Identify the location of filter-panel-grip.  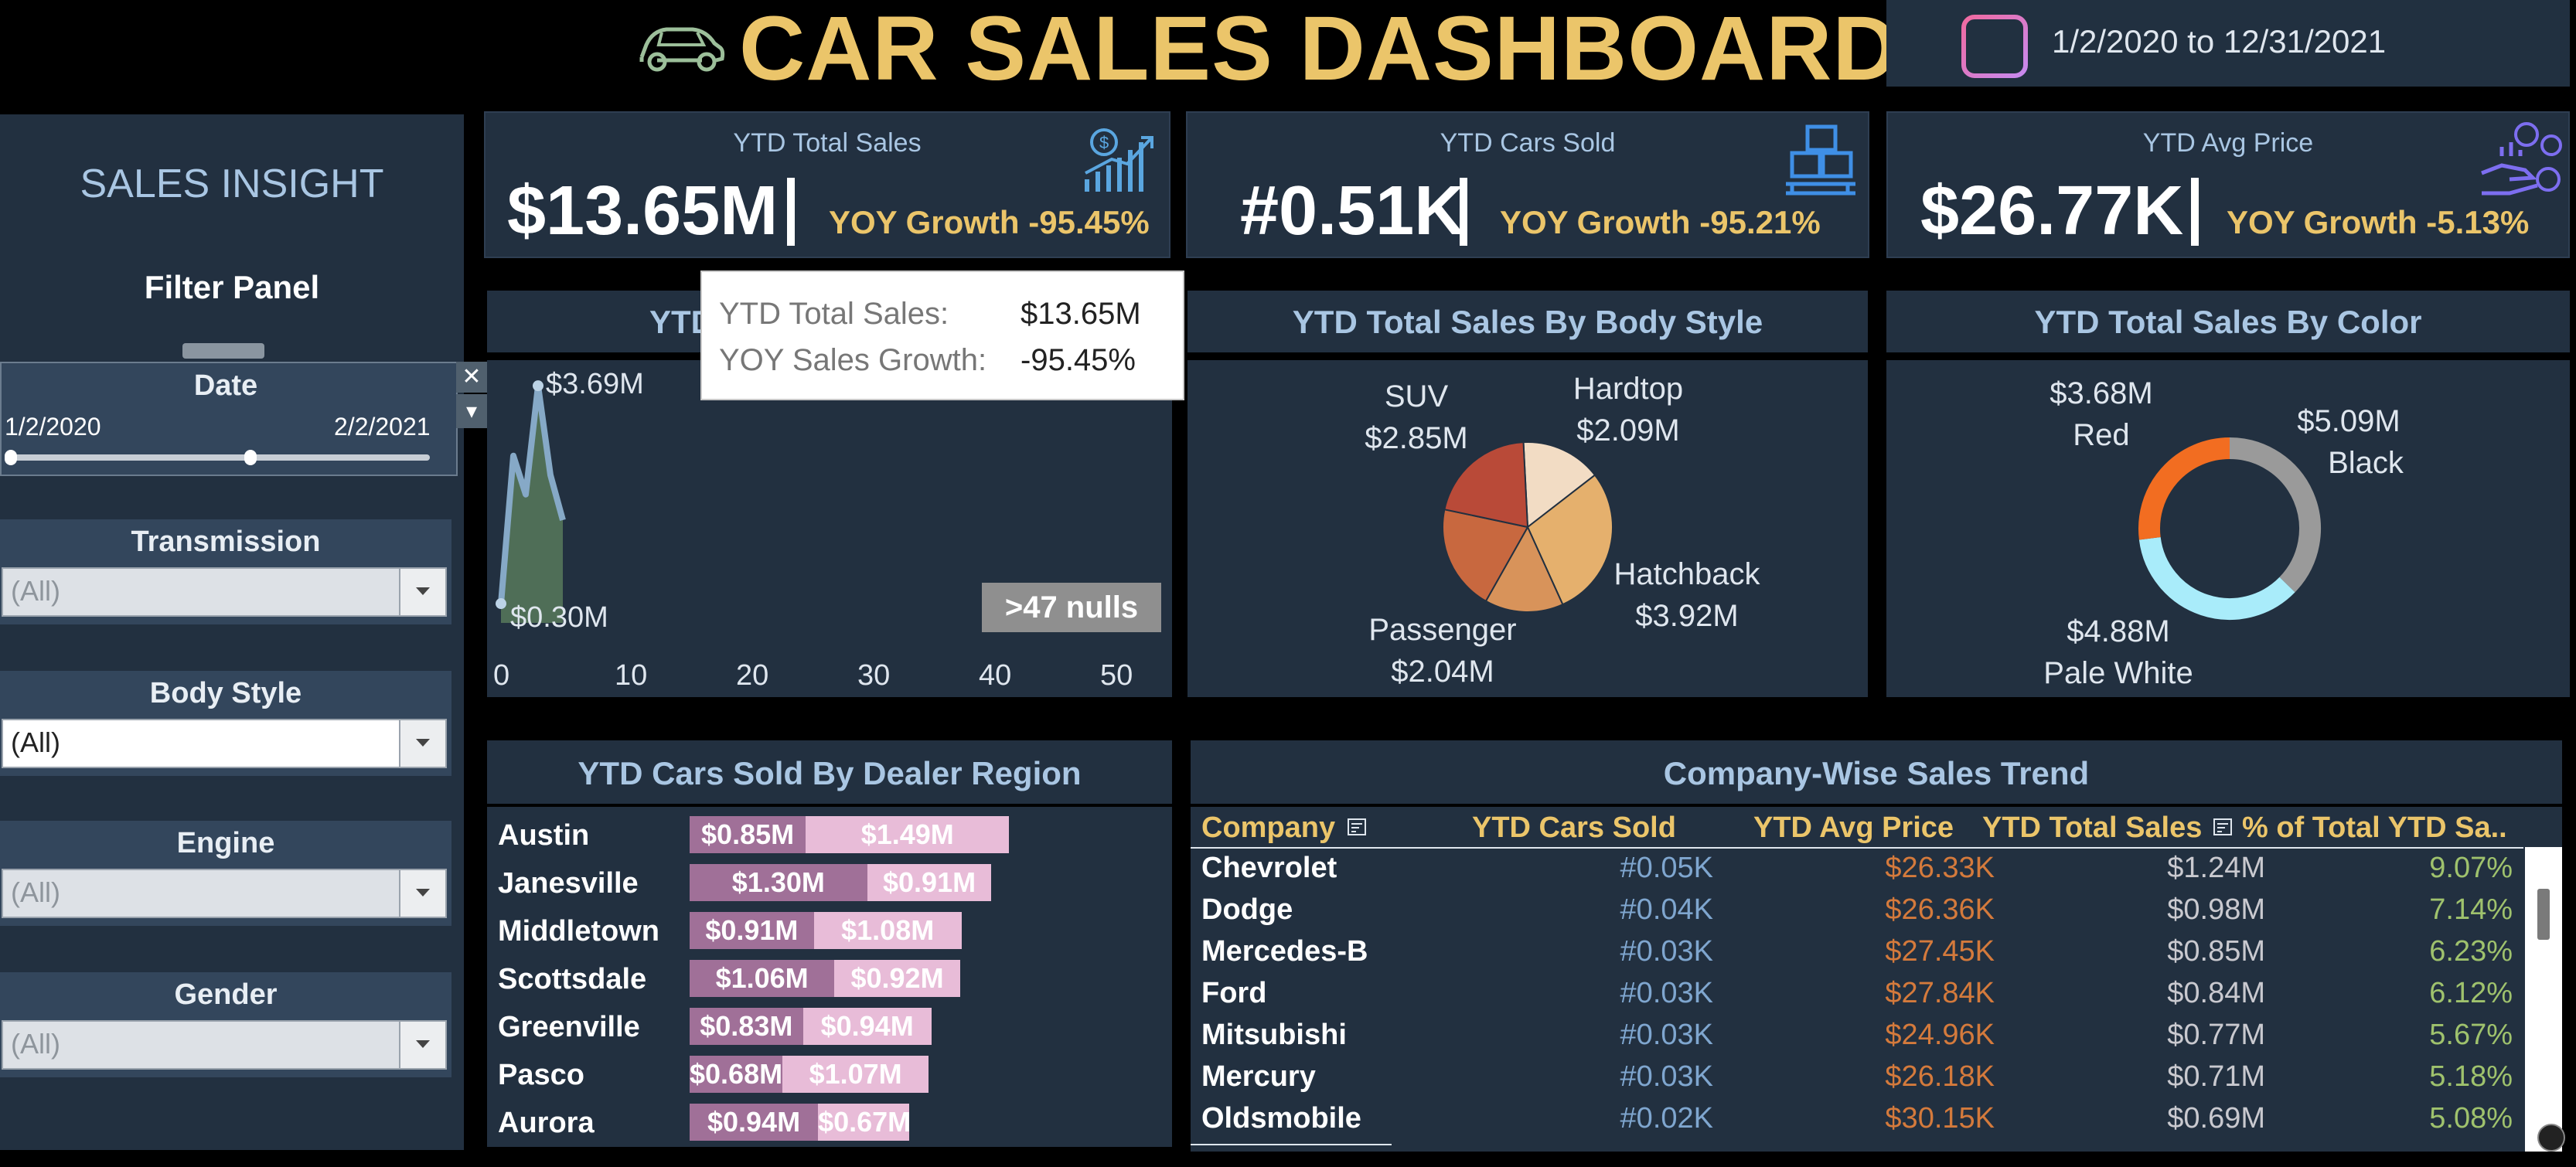
(223, 351).